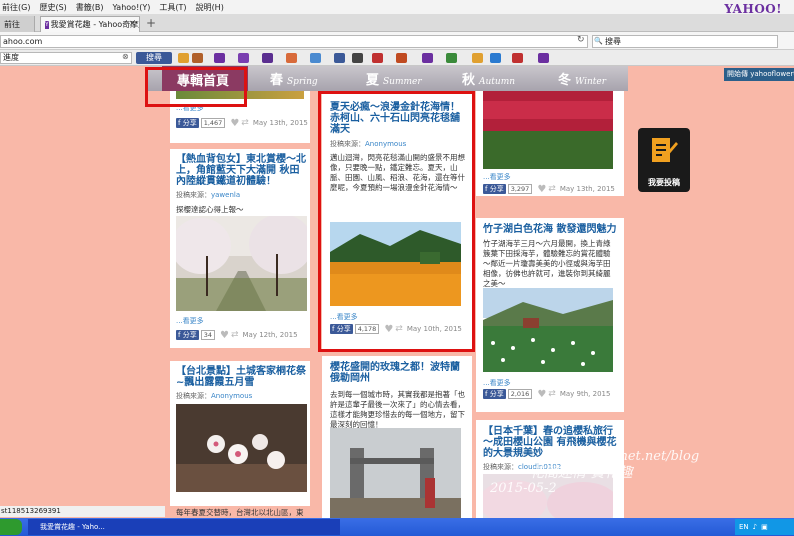 This screenshot has height=536, width=794. What do you see at coordinates (90, 24) in the screenshot?
I see `tab-active: Y 我愛賞花趣 - Yahoo奇摩旅遊 ×` at bounding box center [90, 24].